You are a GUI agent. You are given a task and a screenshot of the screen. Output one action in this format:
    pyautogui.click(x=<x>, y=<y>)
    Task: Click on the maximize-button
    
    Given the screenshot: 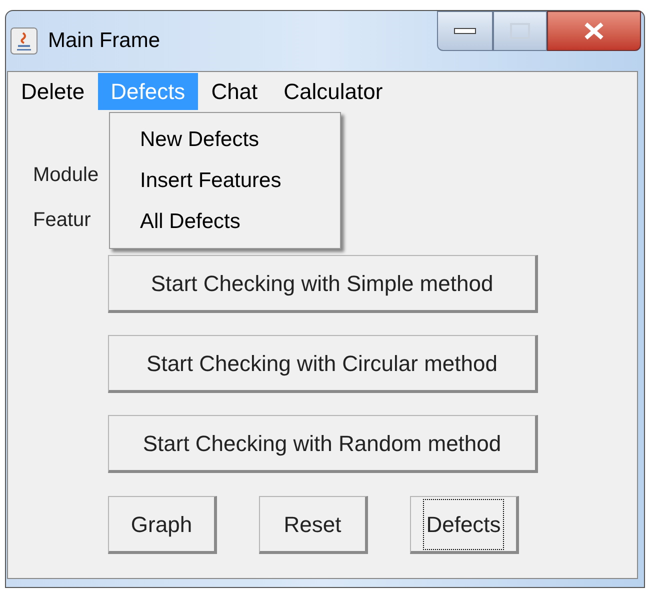 What is the action you would take?
    pyautogui.click(x=520, y=31)
    